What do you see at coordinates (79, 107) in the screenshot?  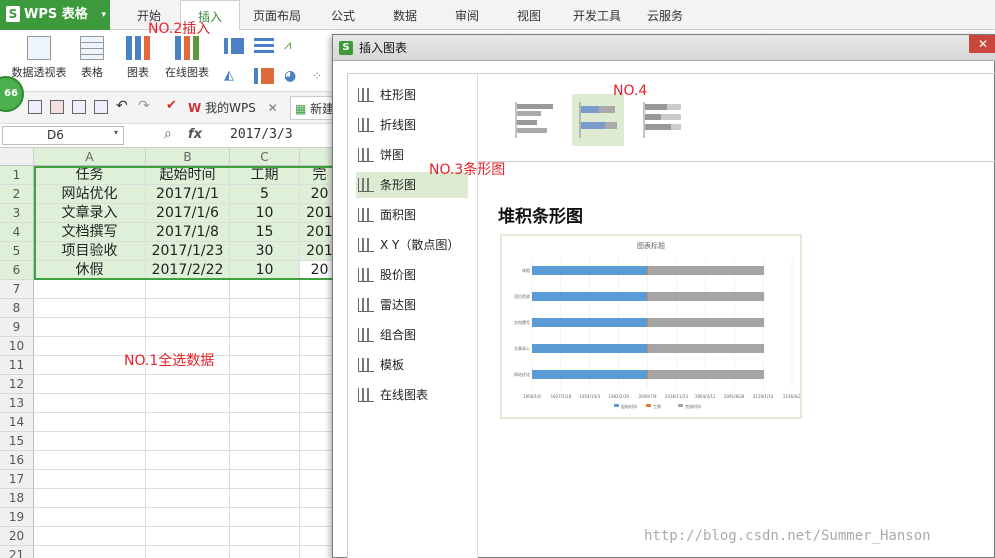 I see `print-icon` at bounding box center [79, 107].